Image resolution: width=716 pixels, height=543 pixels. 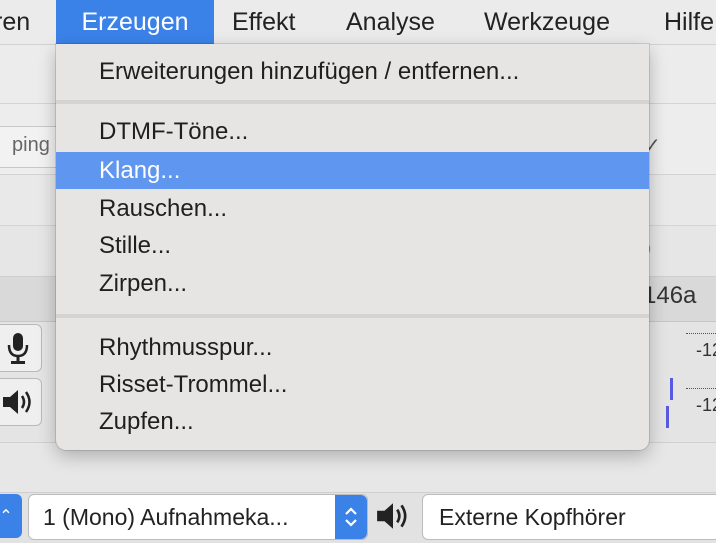 What do you see at coordinates (15, 22) in the screenshot?
I see `menu-file-partial: ren` at bounding box center [15, 22].